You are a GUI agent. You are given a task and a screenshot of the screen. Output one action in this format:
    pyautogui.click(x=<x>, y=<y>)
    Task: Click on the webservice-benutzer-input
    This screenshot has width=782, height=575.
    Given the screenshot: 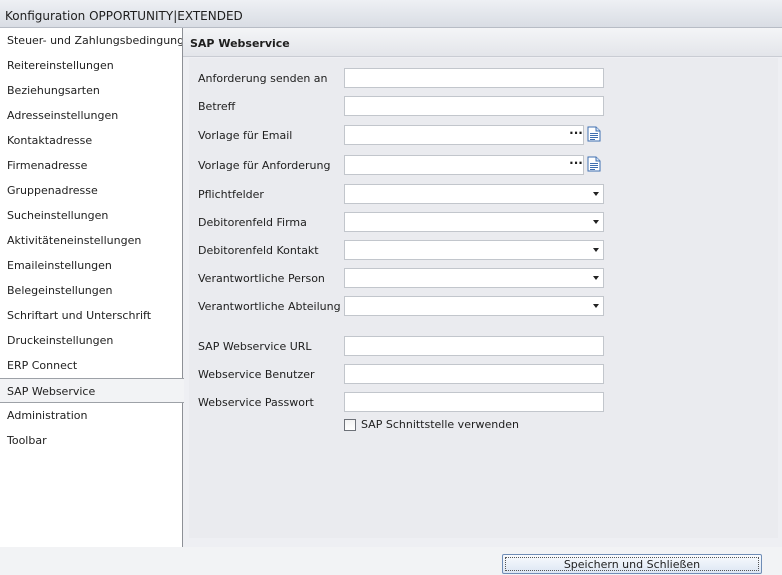 What is the action you would take?
    pyautogui.click(x=474, y=374)
    